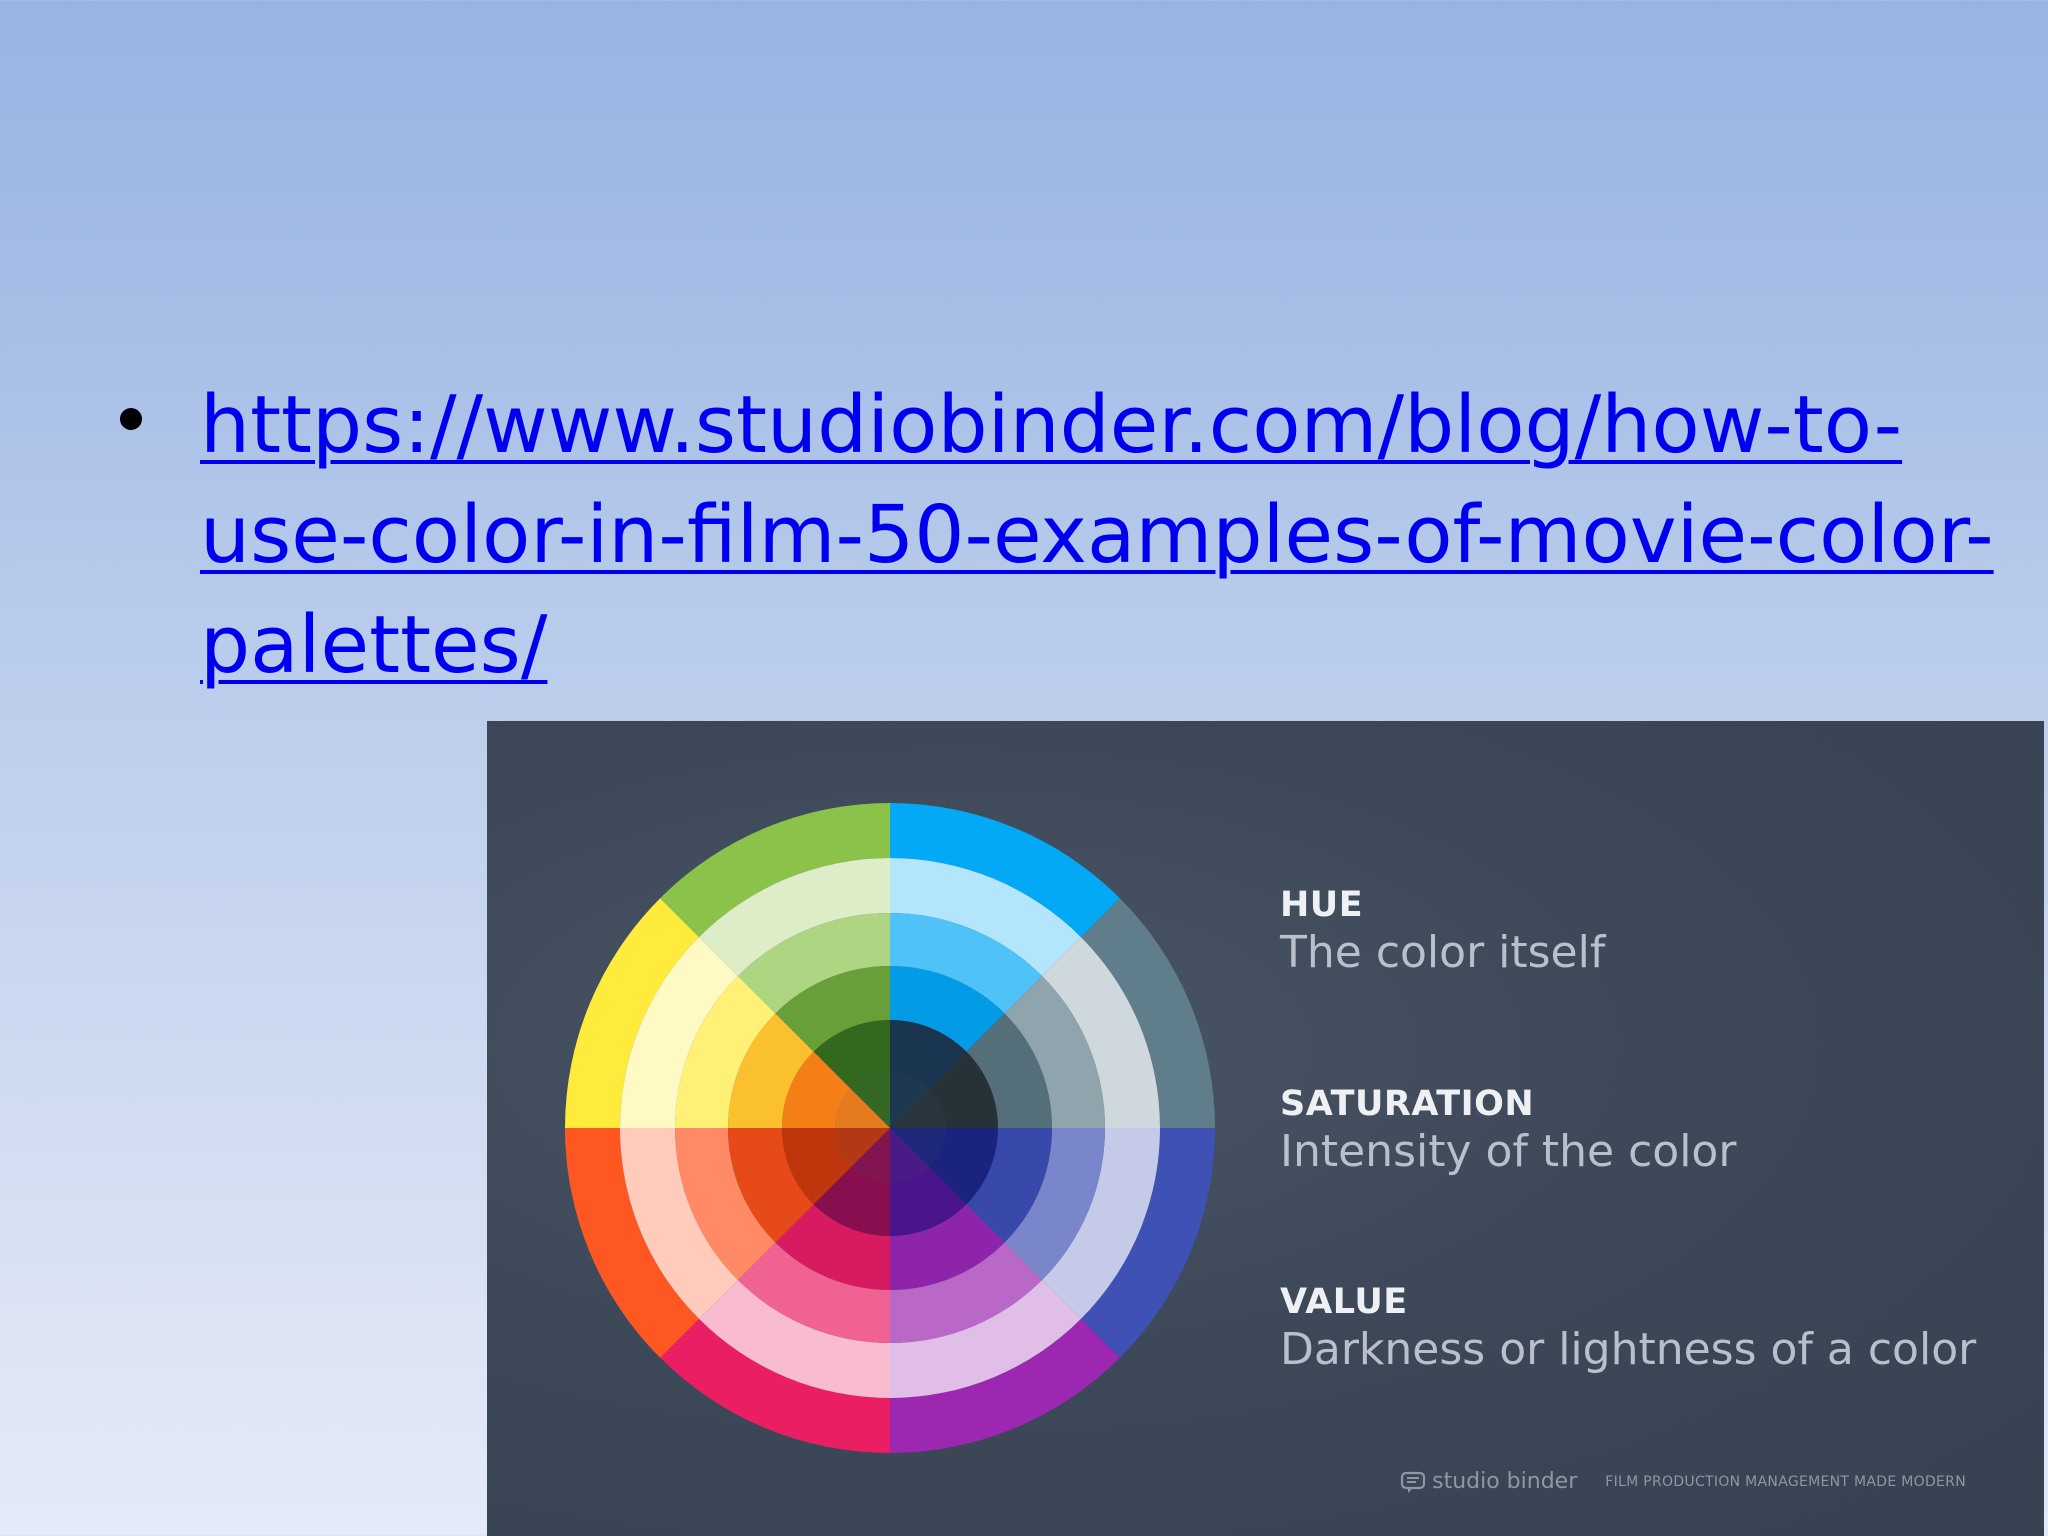 This screenshot has height=1536, width=2048. Describe the element at coordinates (890, 1128) in the screenshot. I see `color-wheel` at that location.